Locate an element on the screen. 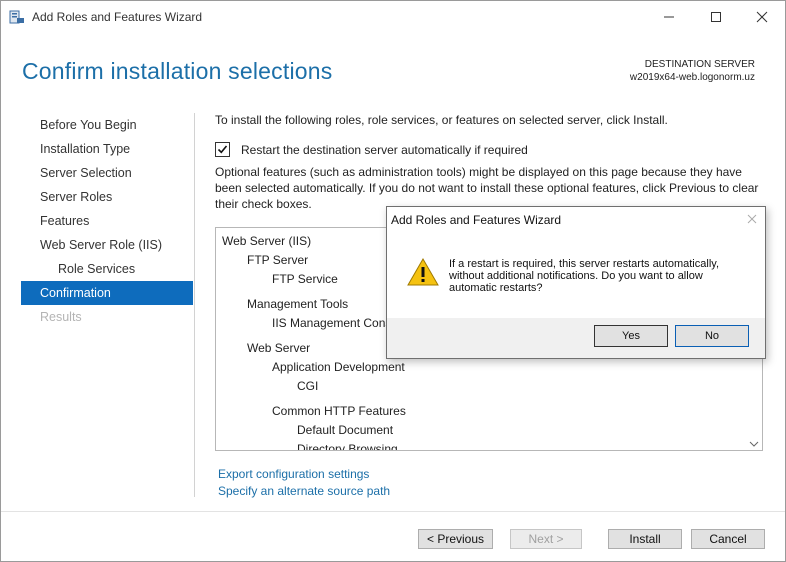 The height and width of the screenshot is (562, 786). nav-divider is located at coordinates (194, 305).